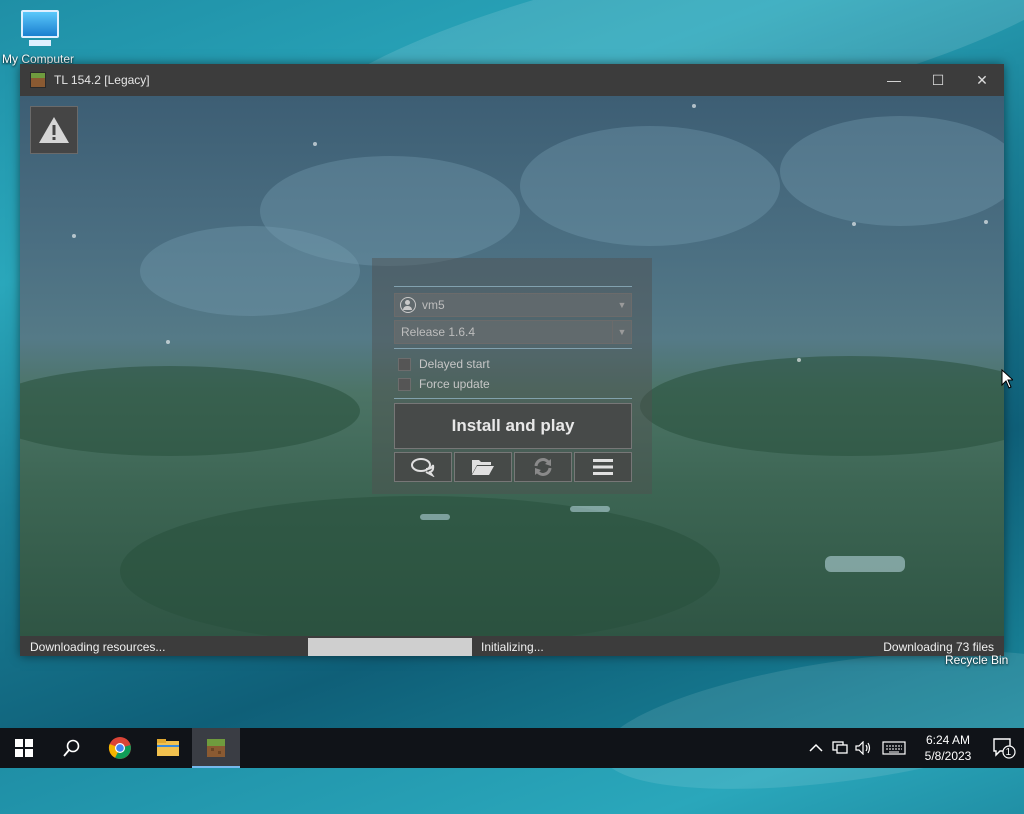 This screenshot has width=1024, height=814. I want to click on warning-icon, so click(54, 130).